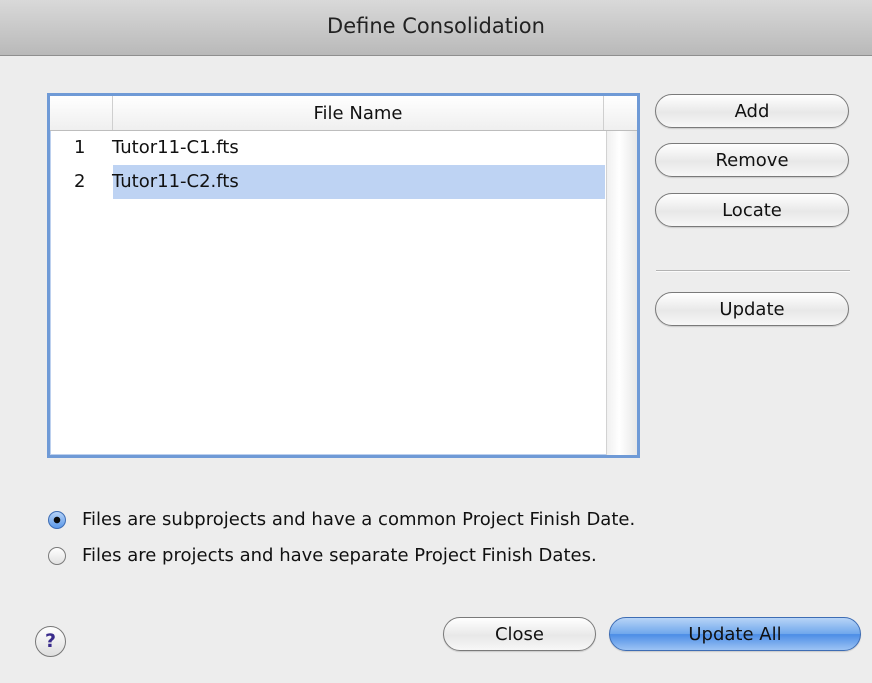 The width and height of the screenshot is (872, 683). I want to click on row-index: 2, so click(80, 181).